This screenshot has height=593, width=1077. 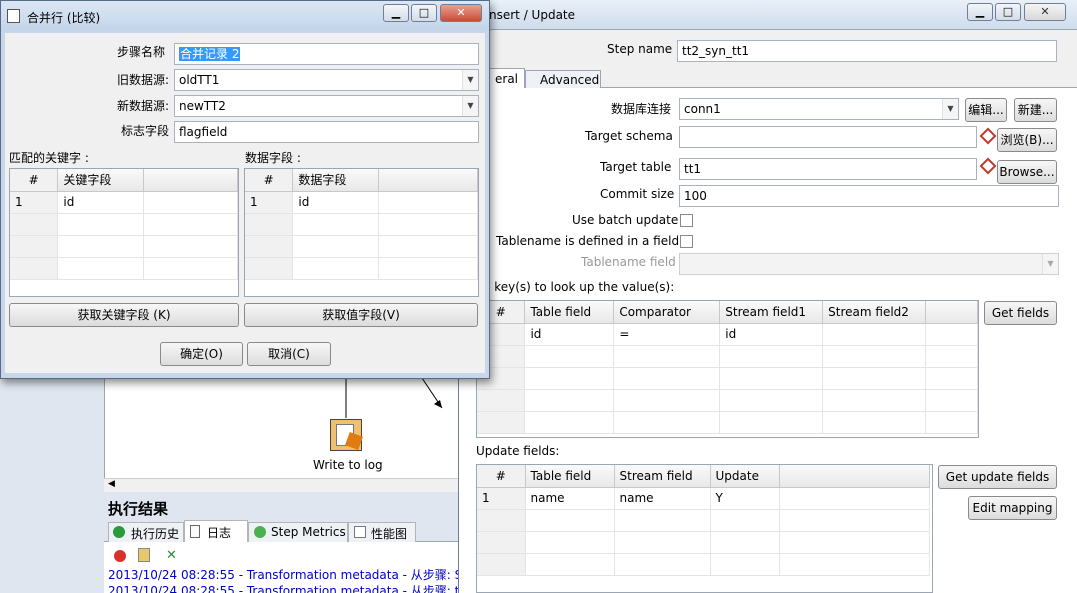 What do you see at coordinates (120, 556) in the screenshot?
I see `stop-icon` at bounding box center [120, 556].